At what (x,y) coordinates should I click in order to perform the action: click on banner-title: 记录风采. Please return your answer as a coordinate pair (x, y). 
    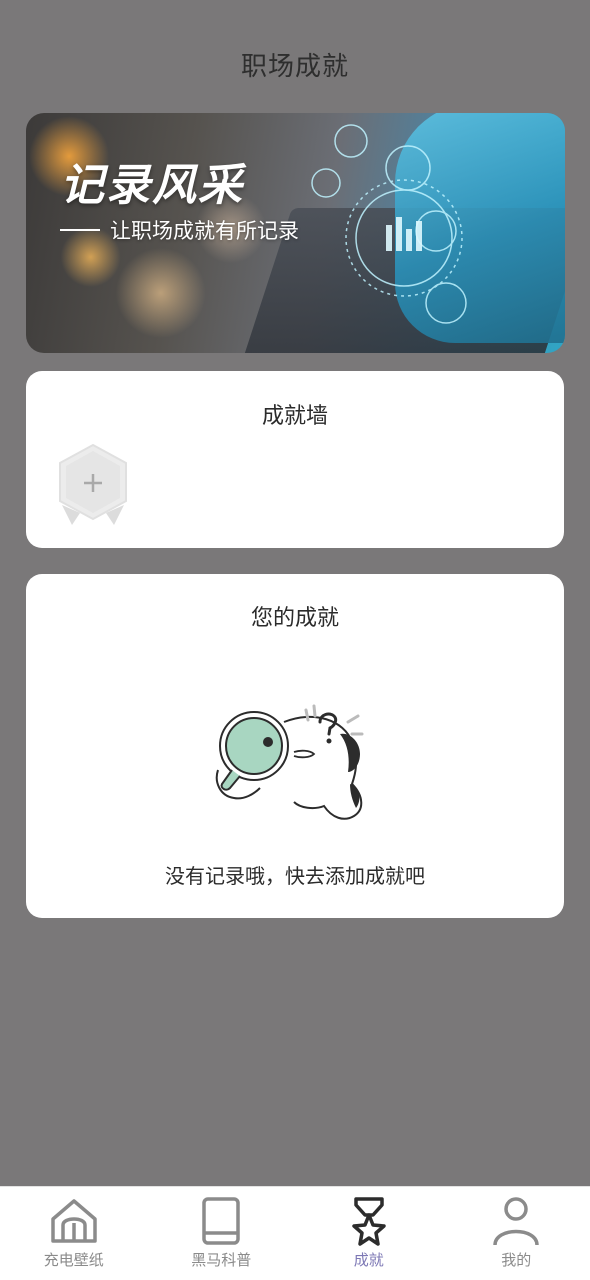
    Looking at the image, I should click on (152, 185).